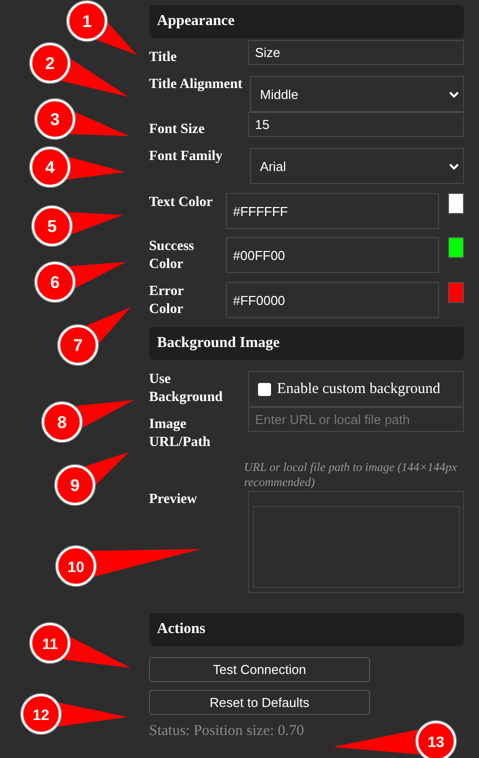  What do you see at coordinates (227, 731) in the screenshot?
I see `status-text: Status: Position size: 0.70` at bounding box center [227, 731].